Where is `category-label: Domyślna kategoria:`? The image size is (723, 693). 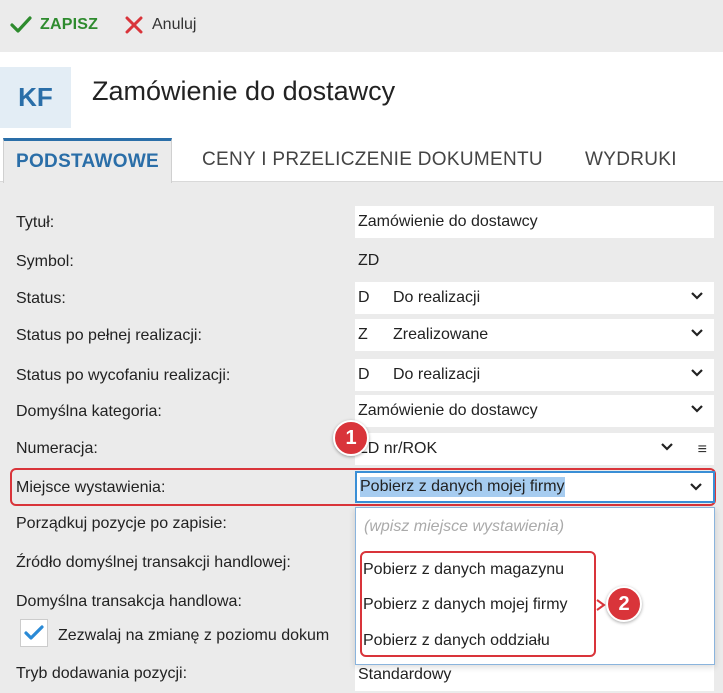 category-label: Domyślna kategoria: is located at coordinates (89, 411).